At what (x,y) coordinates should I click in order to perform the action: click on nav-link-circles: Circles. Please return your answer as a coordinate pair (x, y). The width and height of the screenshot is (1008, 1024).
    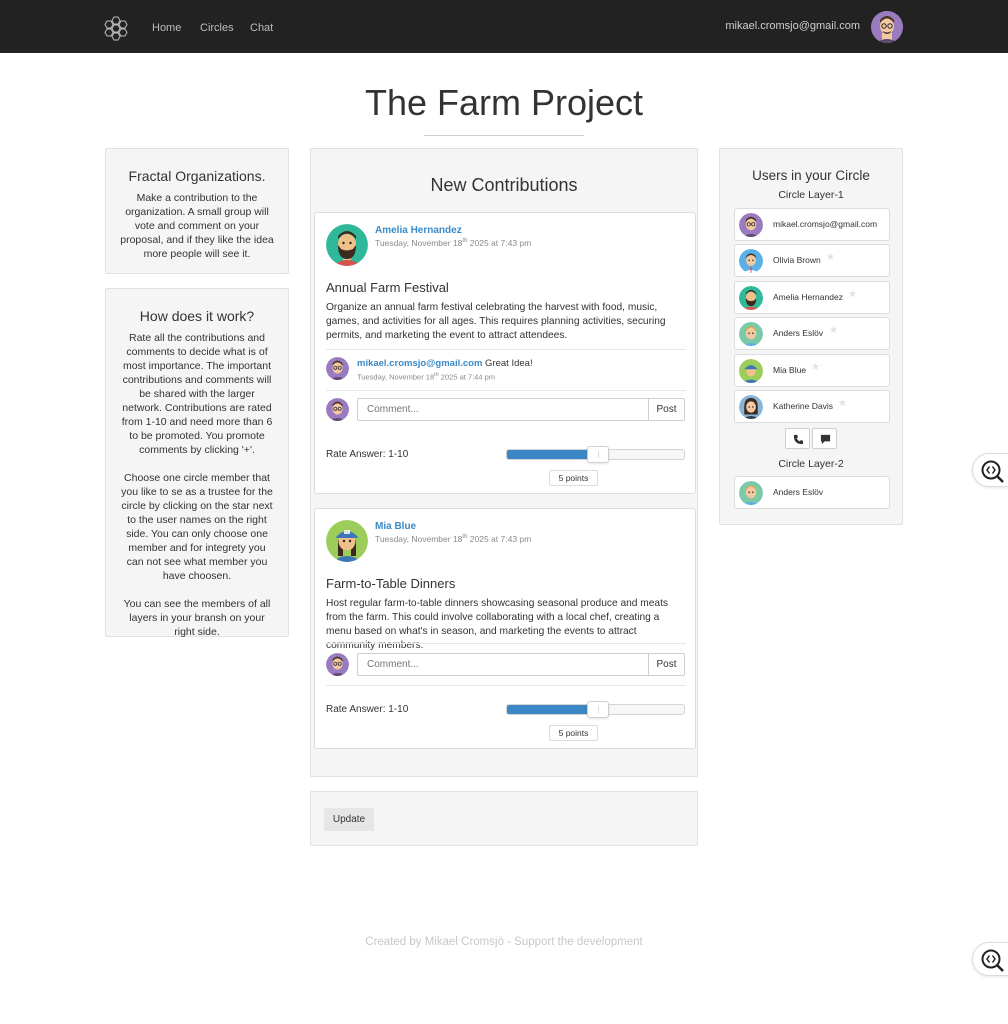
    Looking at the image, I should click on (217, 28).